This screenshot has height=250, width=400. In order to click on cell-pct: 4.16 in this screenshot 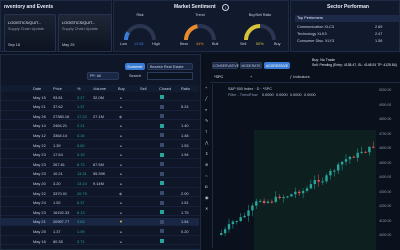, I will do `click(81, 135)`.